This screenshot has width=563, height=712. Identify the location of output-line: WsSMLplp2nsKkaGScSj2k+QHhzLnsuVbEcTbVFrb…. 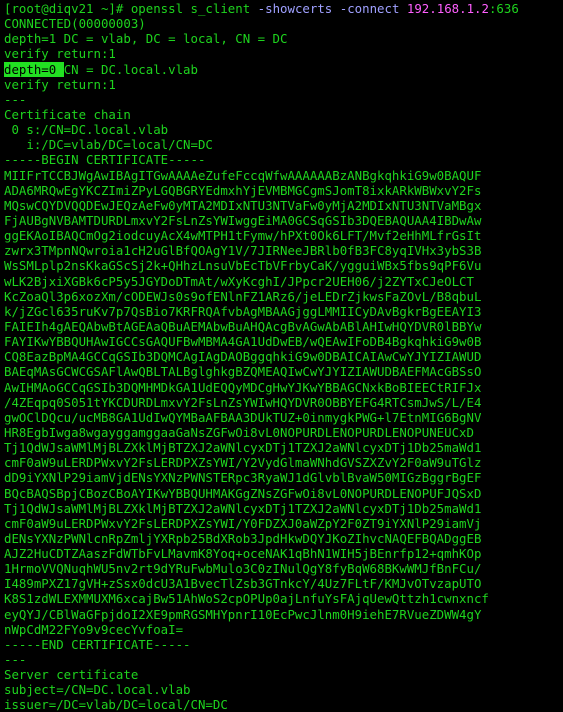
(243, 266).